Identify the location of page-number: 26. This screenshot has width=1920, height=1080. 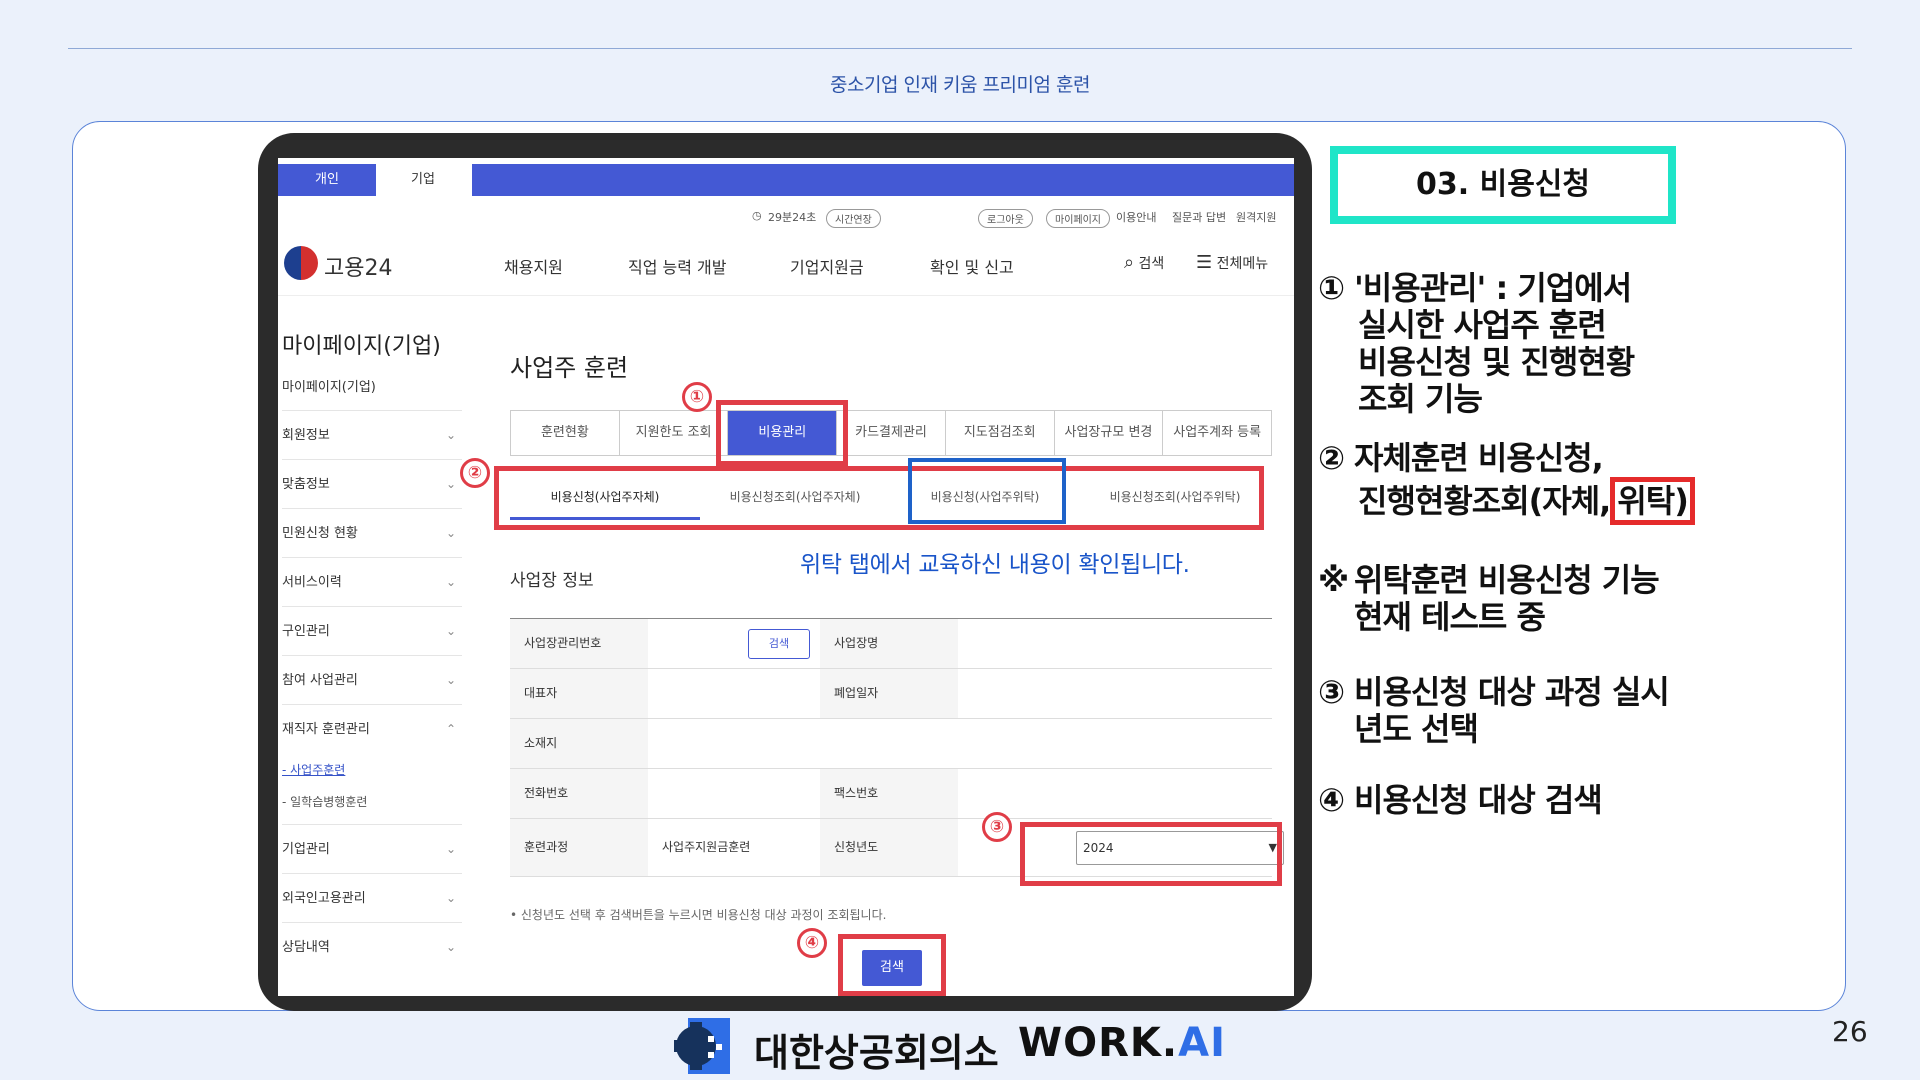
(1850, 1031).